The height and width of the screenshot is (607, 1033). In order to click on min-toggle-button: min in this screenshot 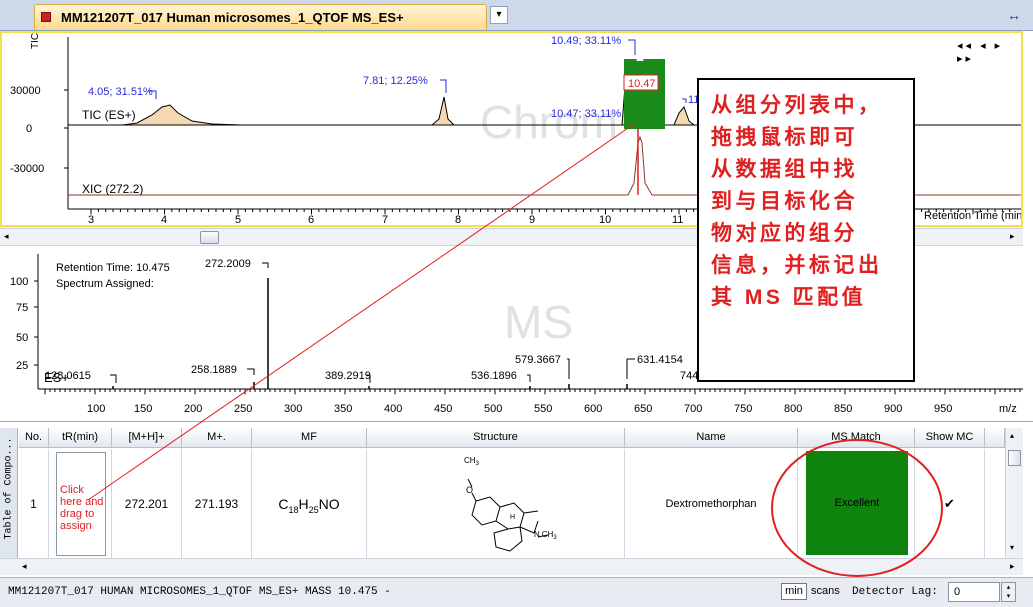, I will do `click(794, 591)`.